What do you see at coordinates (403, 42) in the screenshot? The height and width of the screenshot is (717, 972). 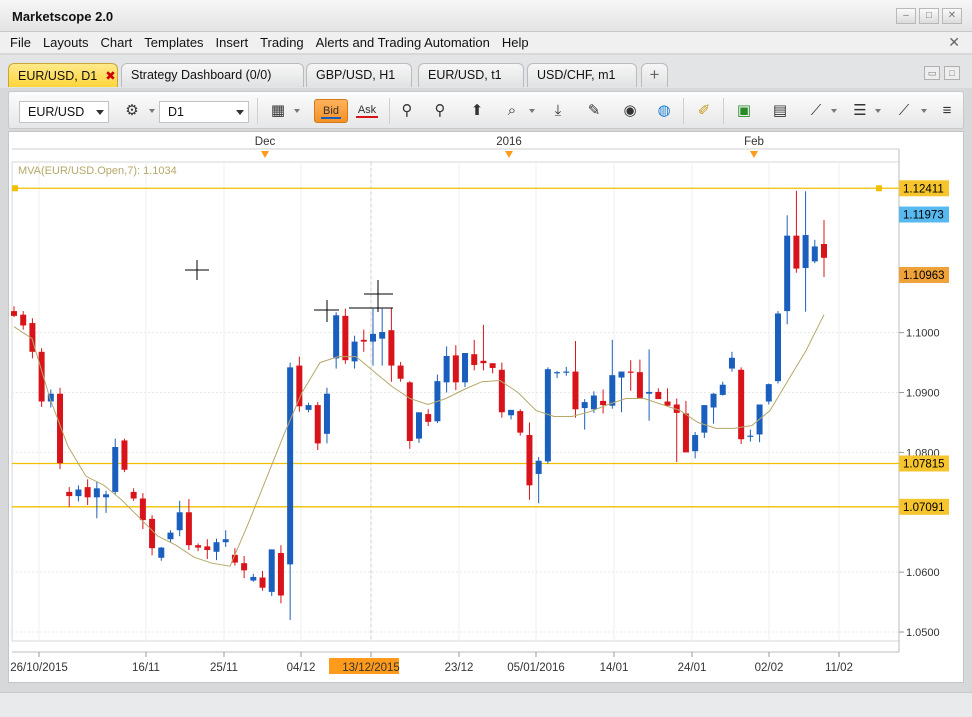 I see `menu-alerts: Alerts and Trading Automation` at bounding box center [403, 42].